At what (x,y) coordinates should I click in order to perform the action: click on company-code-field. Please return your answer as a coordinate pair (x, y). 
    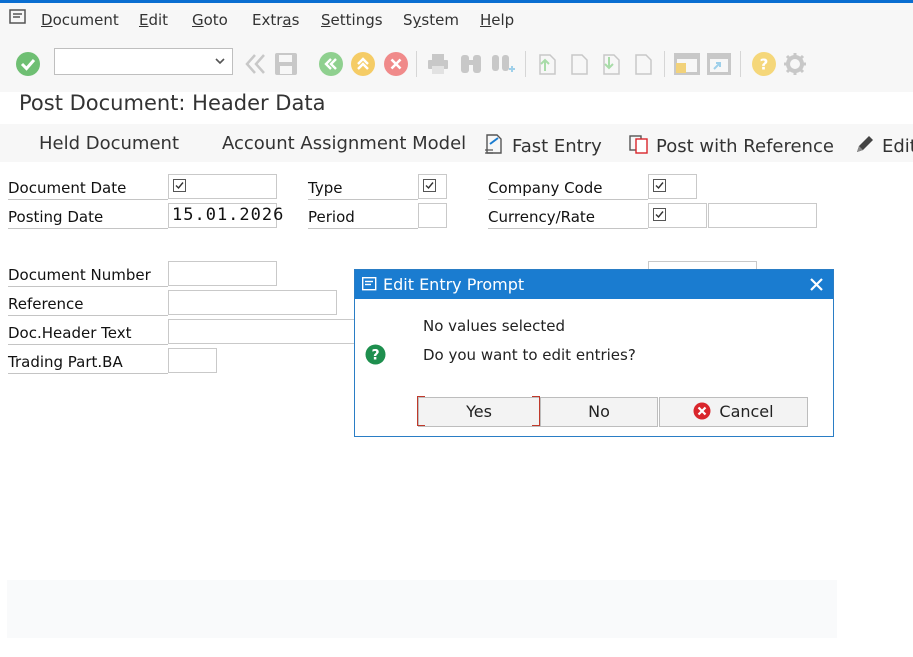
    Looking at the image, I should click on (672, 186).